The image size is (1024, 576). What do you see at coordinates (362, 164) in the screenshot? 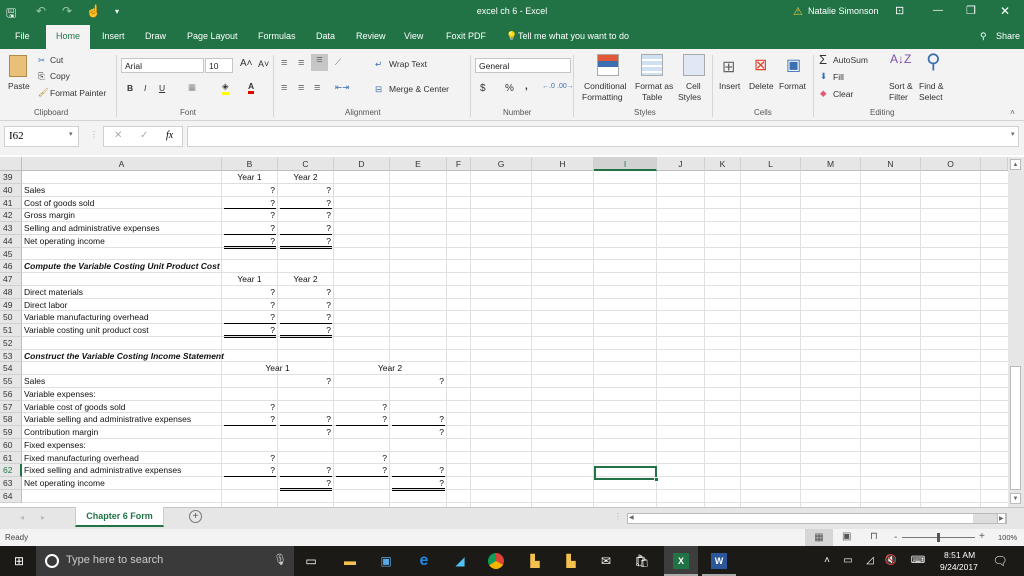
I see `column-header-D: D` at bounding box center [362, 164].